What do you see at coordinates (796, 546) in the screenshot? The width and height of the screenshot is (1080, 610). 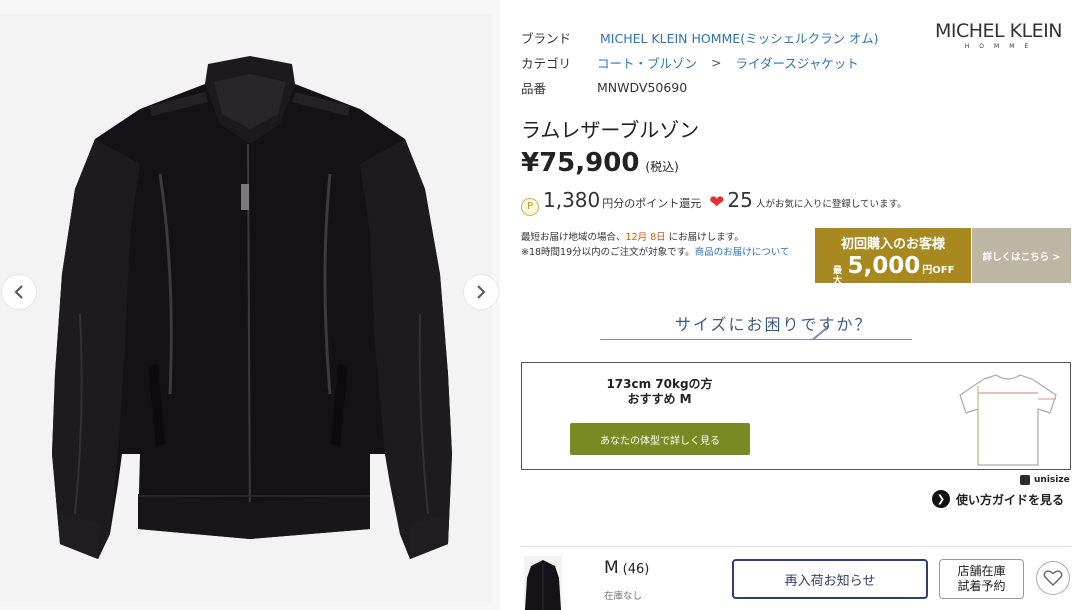 I see `variant-divider` at bounding box center [796, 546].